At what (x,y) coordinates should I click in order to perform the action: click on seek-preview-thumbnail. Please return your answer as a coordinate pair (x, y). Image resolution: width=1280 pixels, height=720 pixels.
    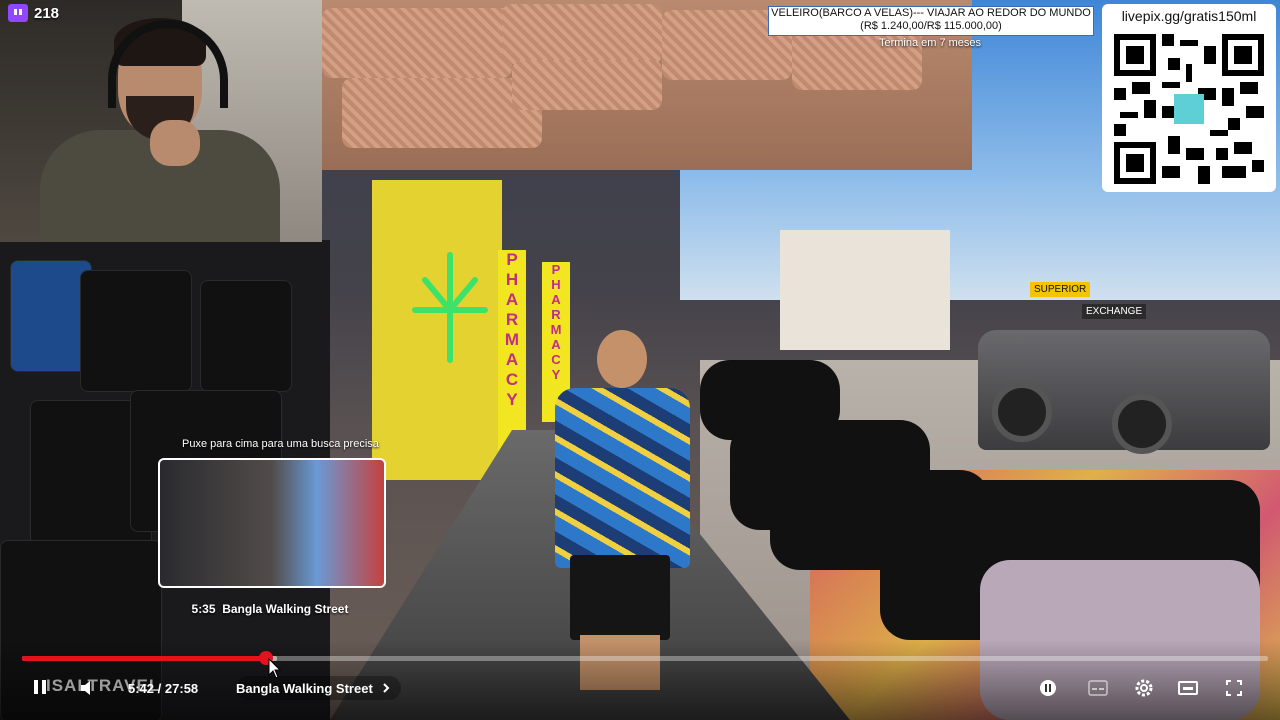
    Looking at the image, I should click on (272, 523).